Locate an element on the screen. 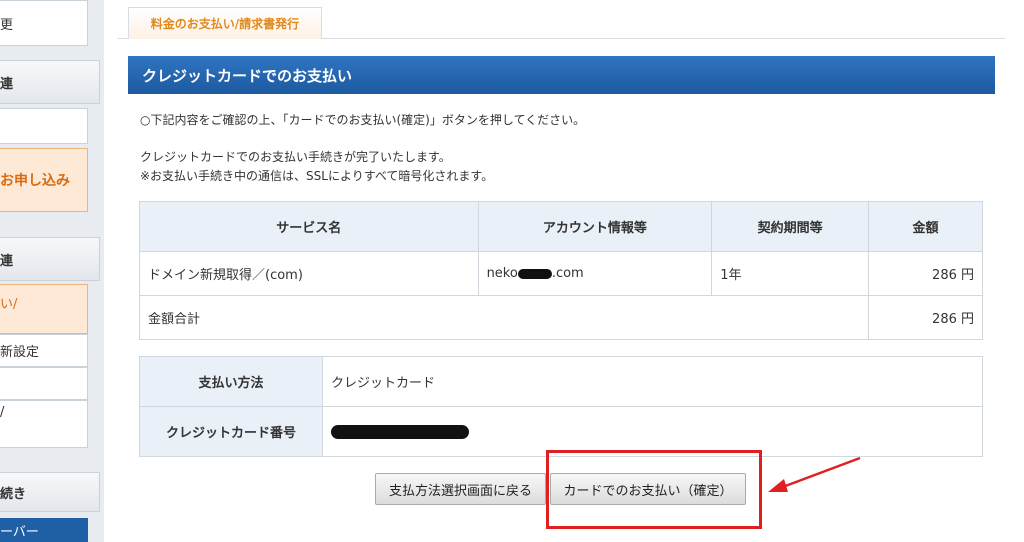  payment-method-value: クレジットカード is located at coordinates (652, 381).